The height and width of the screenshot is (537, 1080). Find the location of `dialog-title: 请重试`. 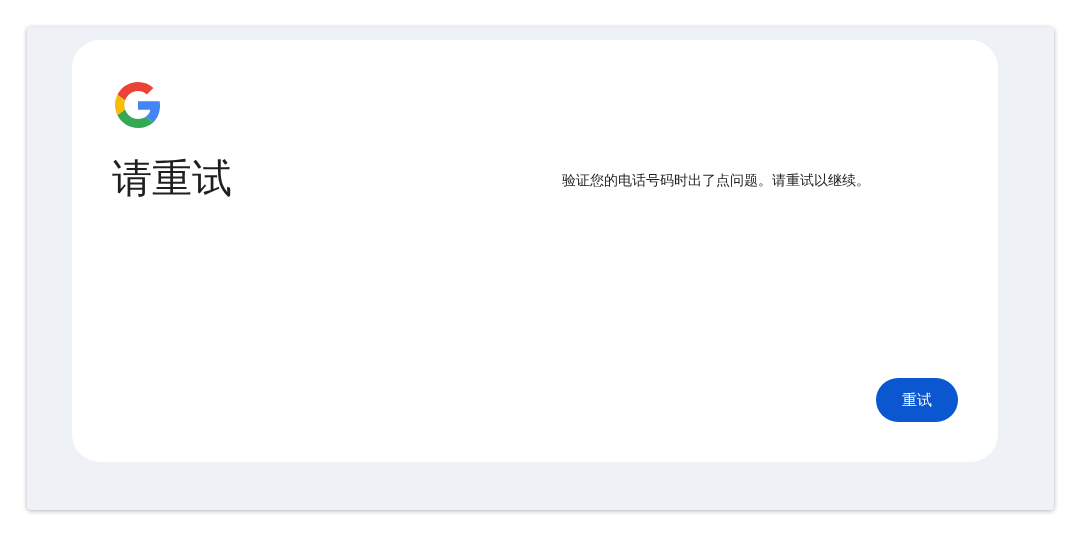

dialog-title: 请重试 is located at coordinates (172, 178).